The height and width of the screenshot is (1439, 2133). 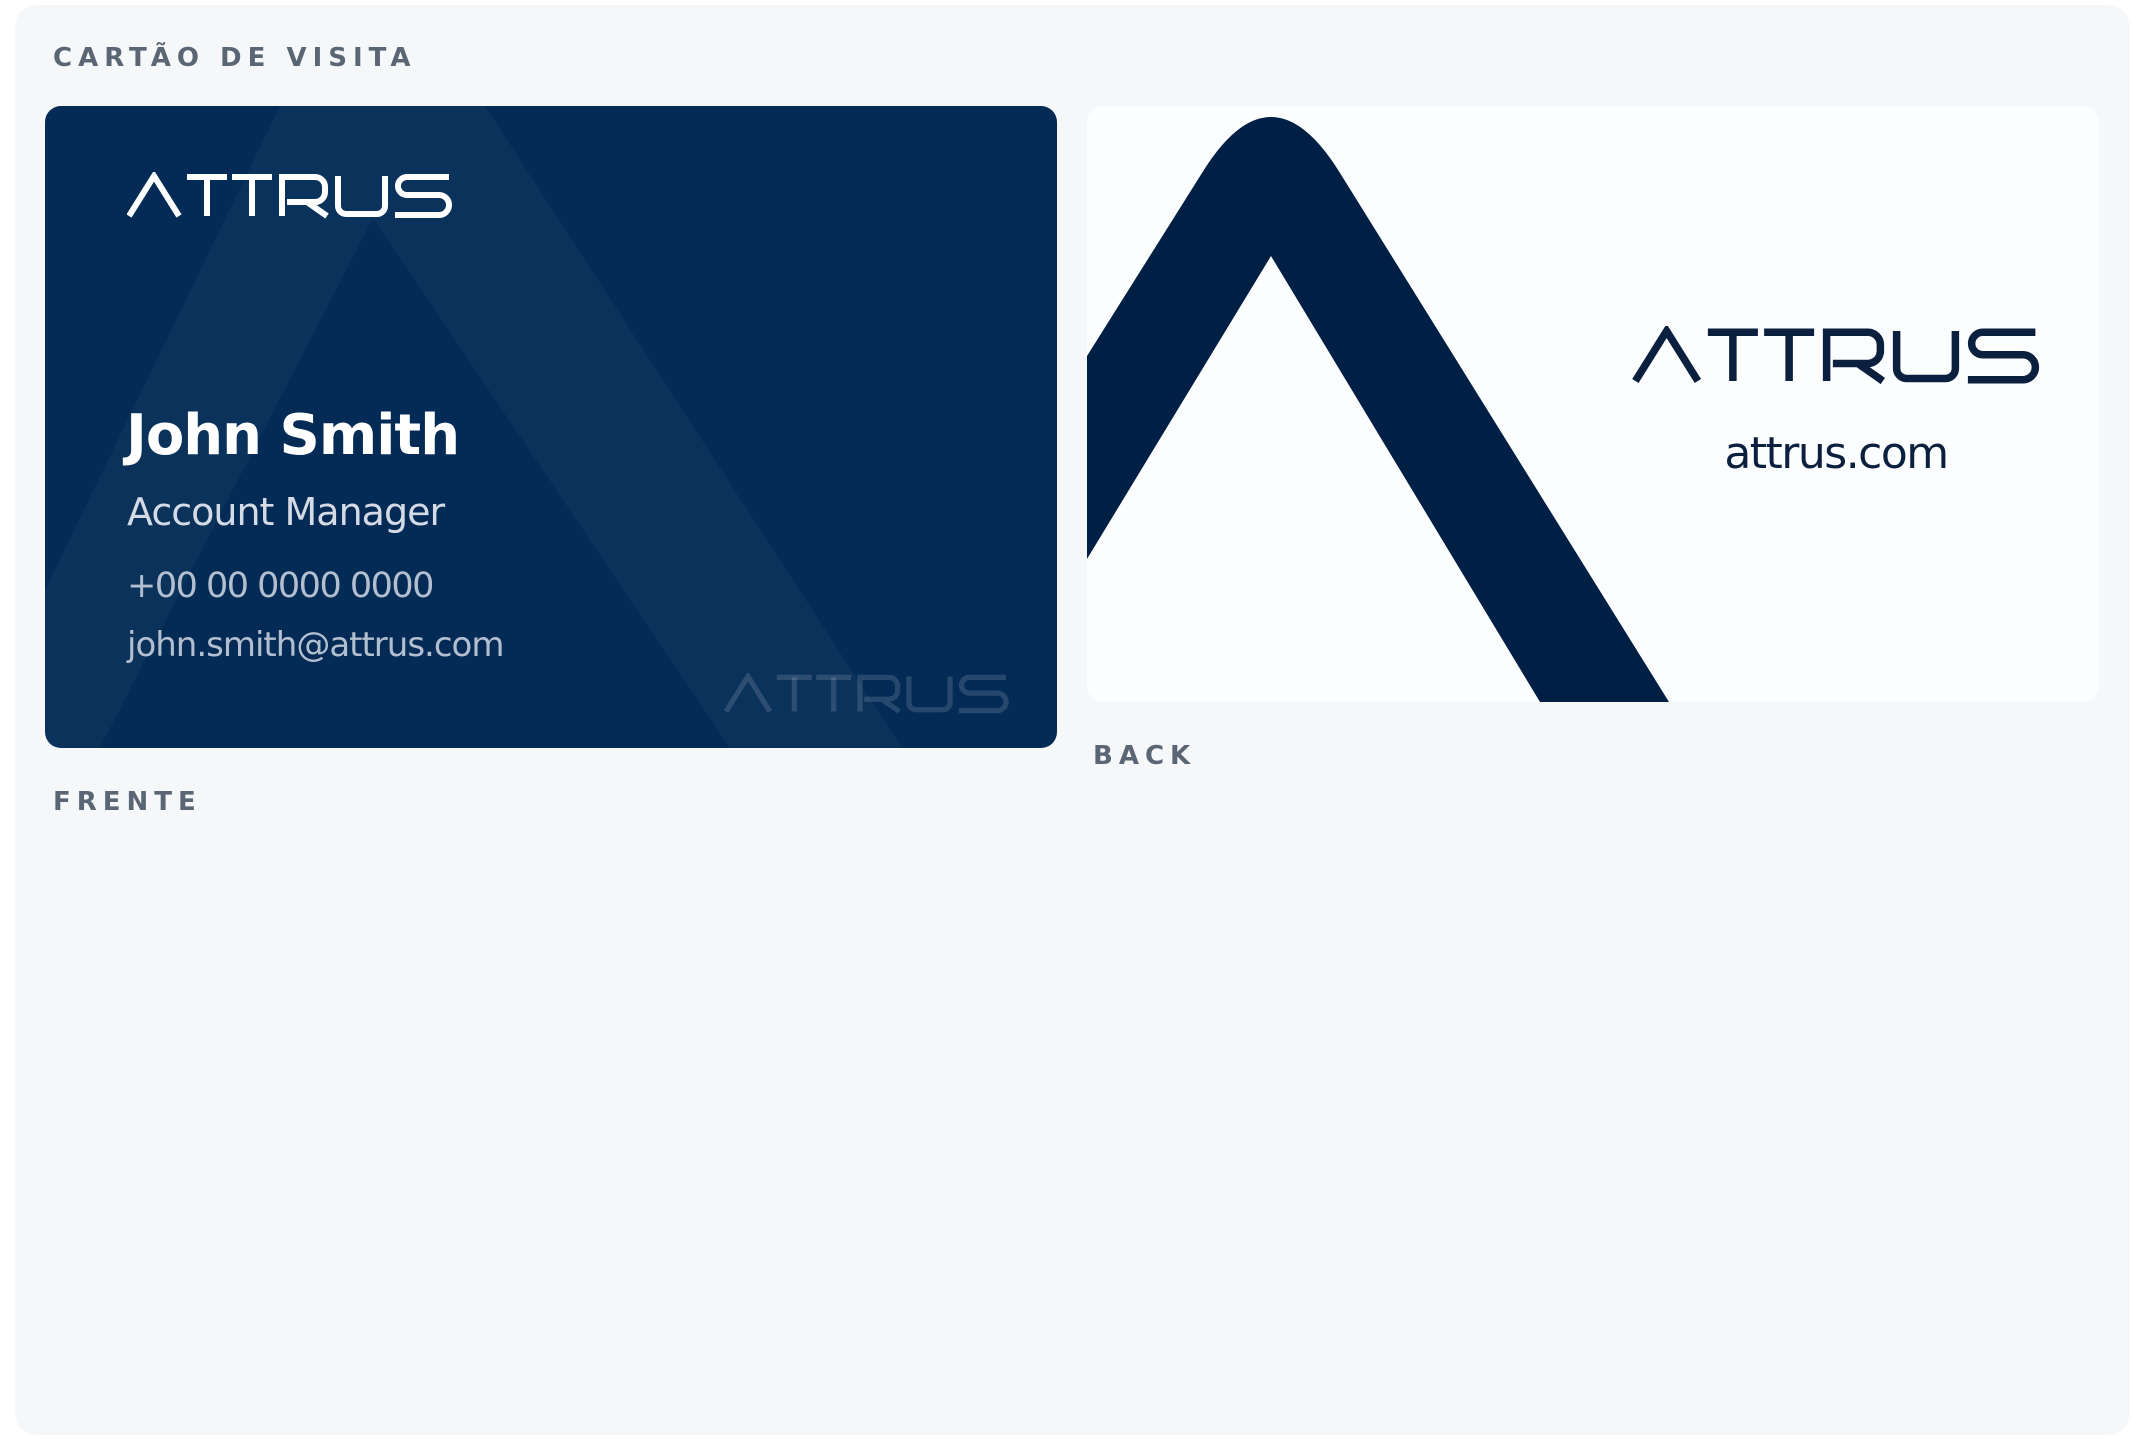 What do you see at coordinates (293, 435) in the screenshot?
I see `person-name: John Smith` at bounding box center [293, 435].